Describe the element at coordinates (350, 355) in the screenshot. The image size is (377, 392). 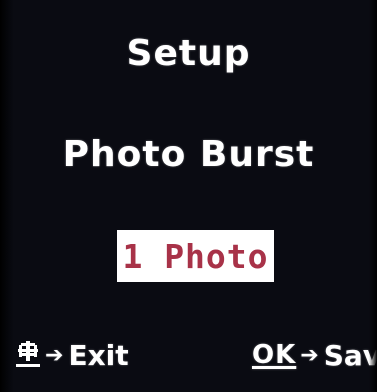
I see `save-label: Save` at that location.